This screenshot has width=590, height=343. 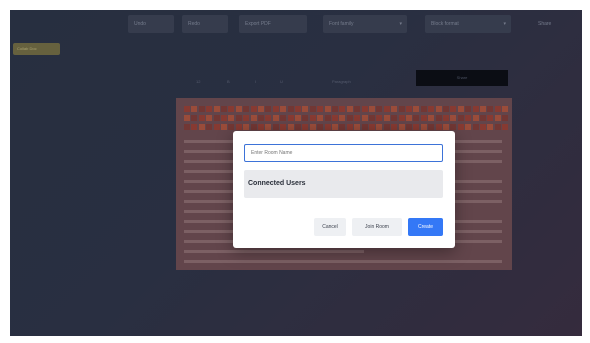 I want to click on connected-users-label: Connected Users, so click(x=277, y=183).